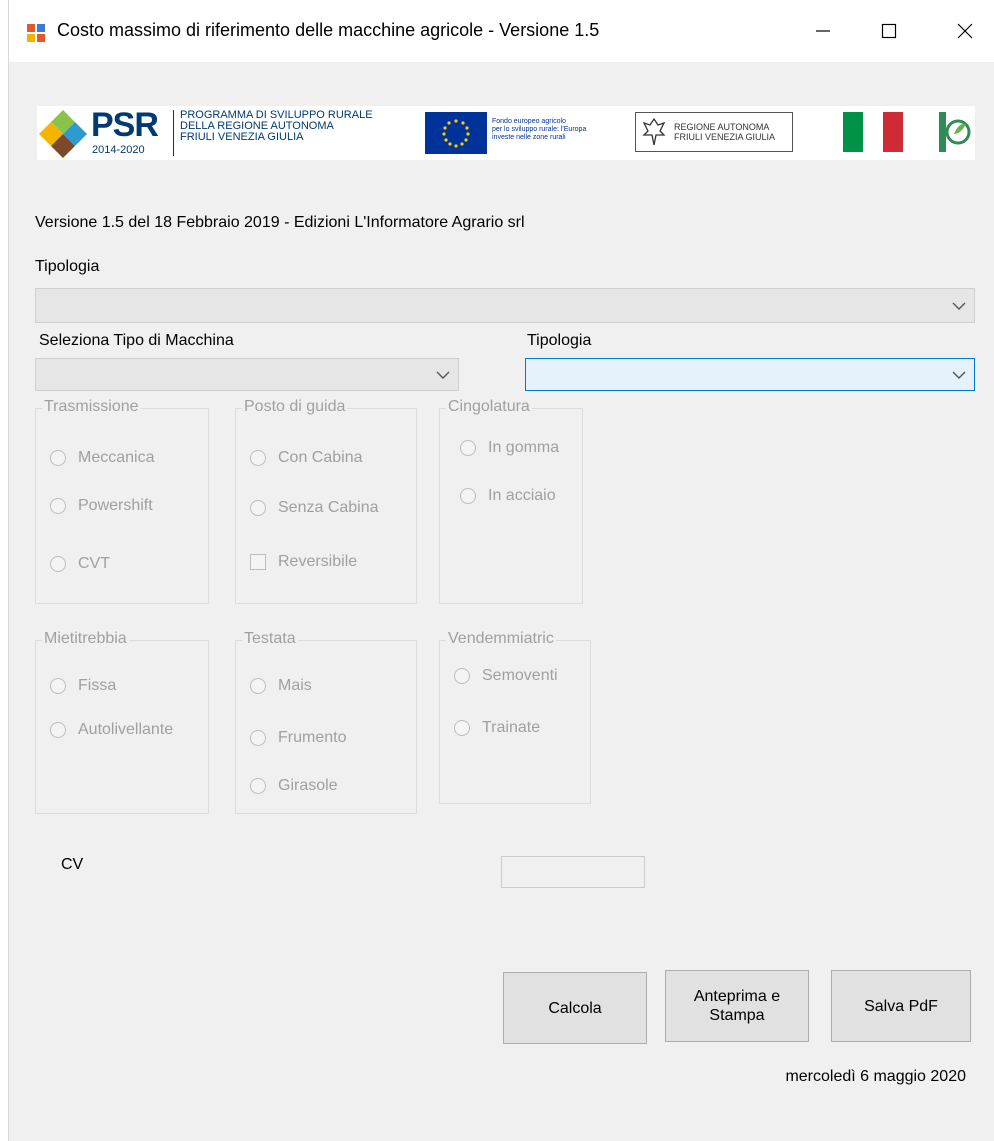  Describe the element at coordinates (308, 785) in the screenshot. I see `radio-label: Girasole` at that location.